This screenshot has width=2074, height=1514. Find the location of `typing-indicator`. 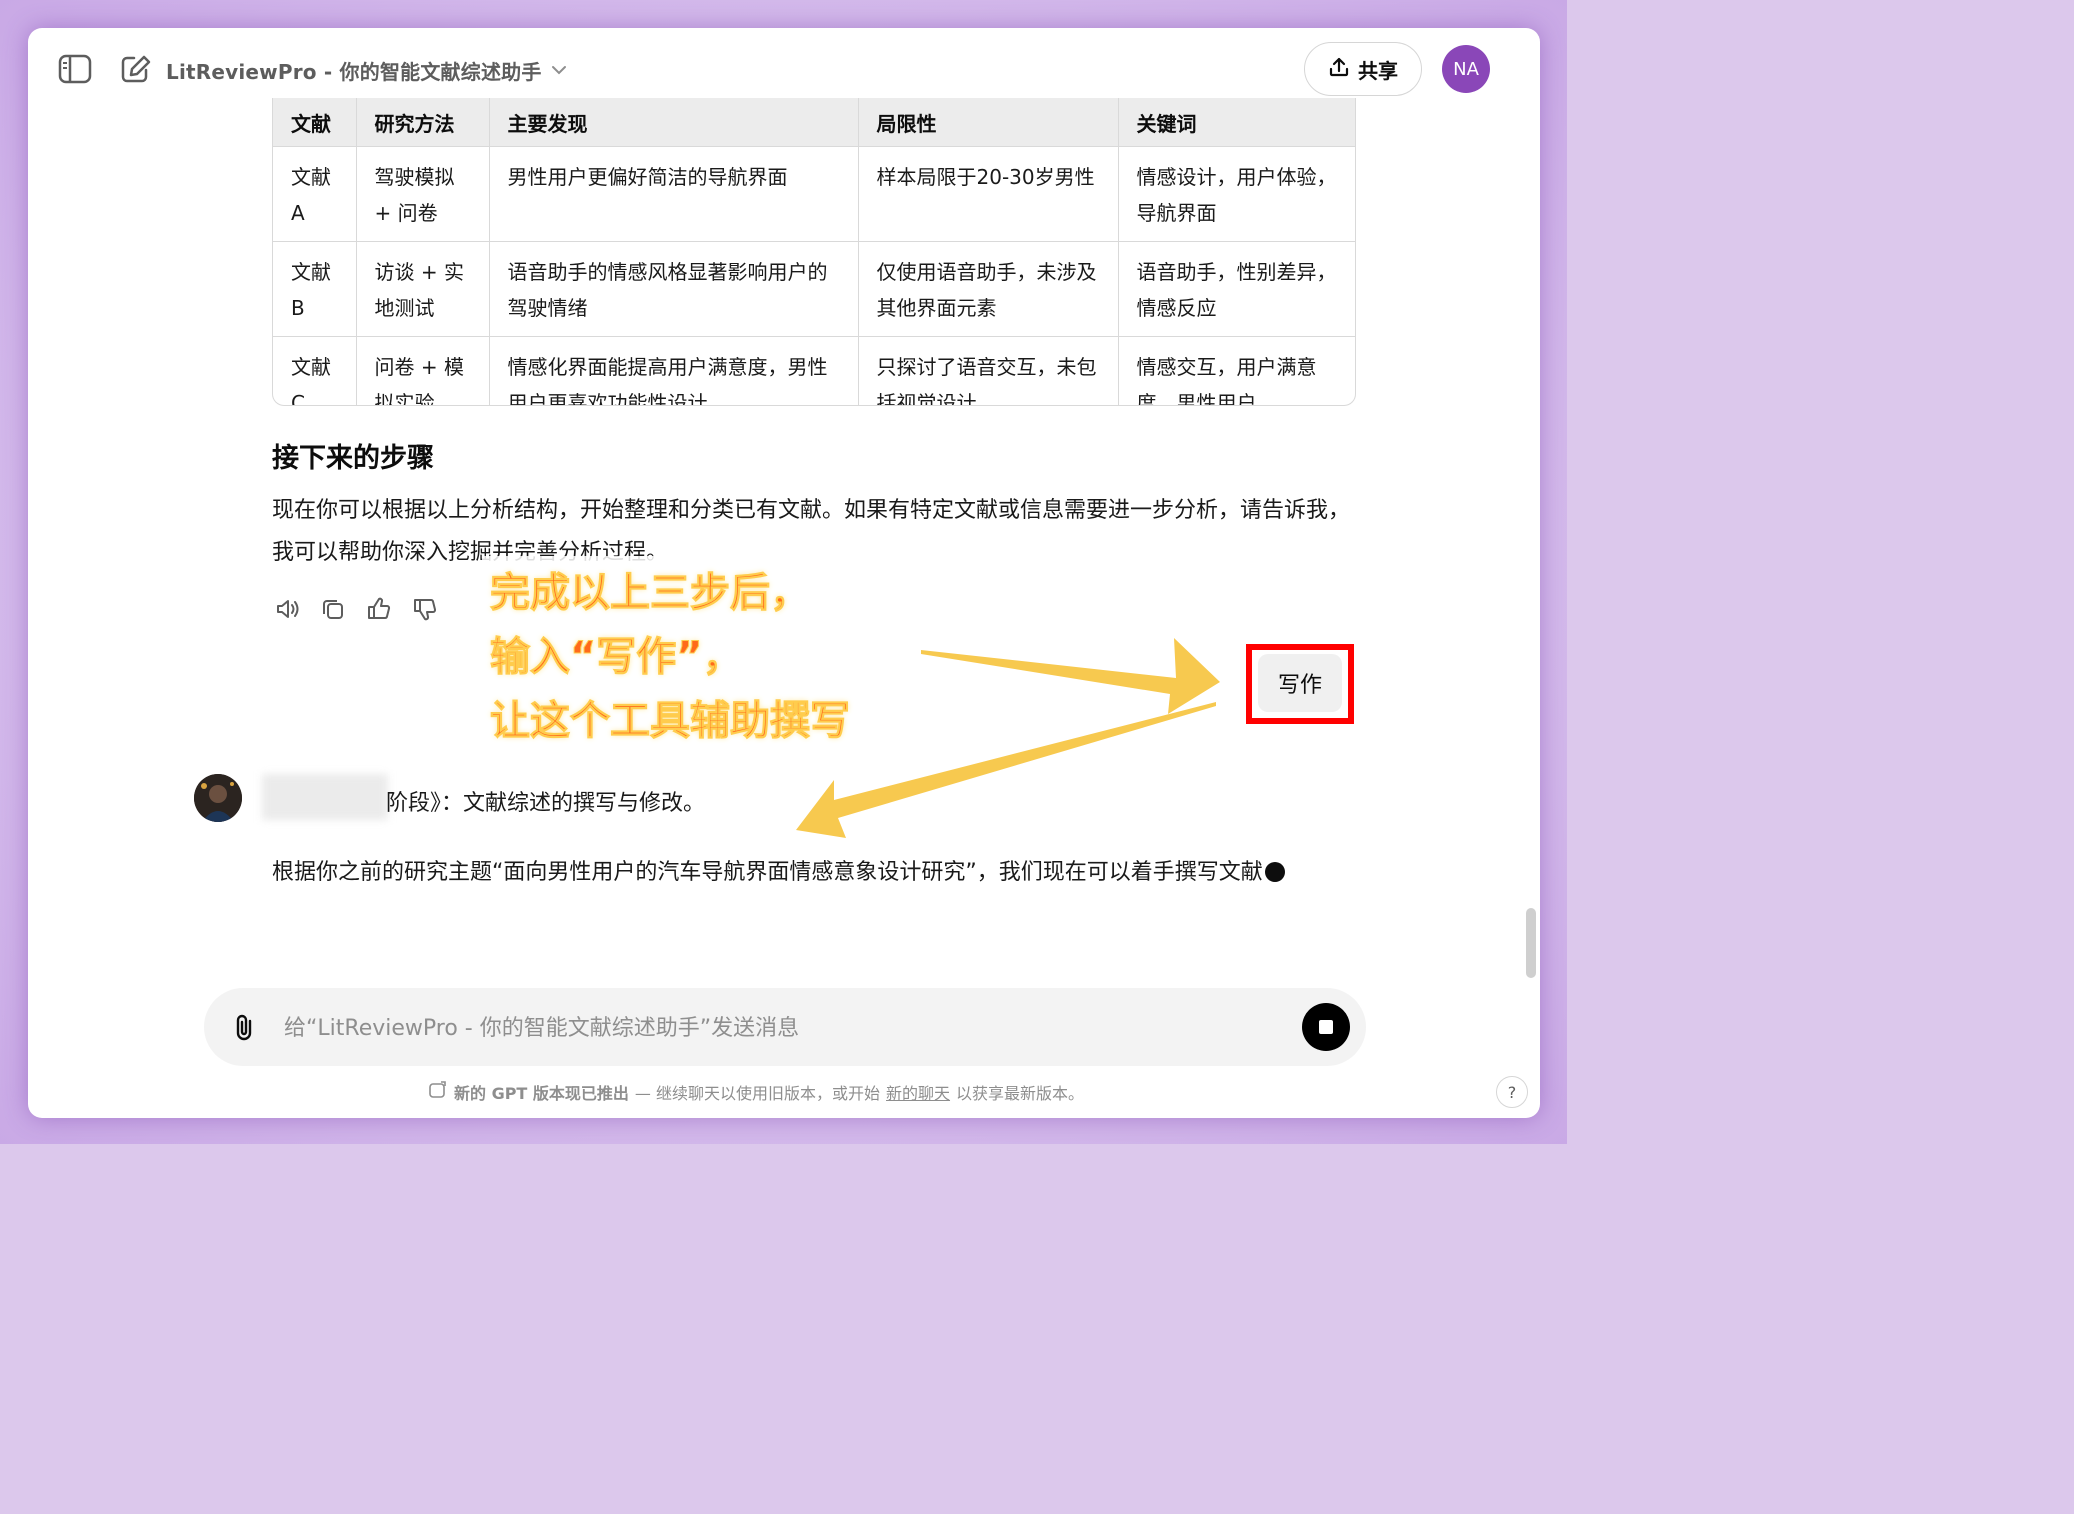

typing-indicator is located at coordinates (1274, 872).